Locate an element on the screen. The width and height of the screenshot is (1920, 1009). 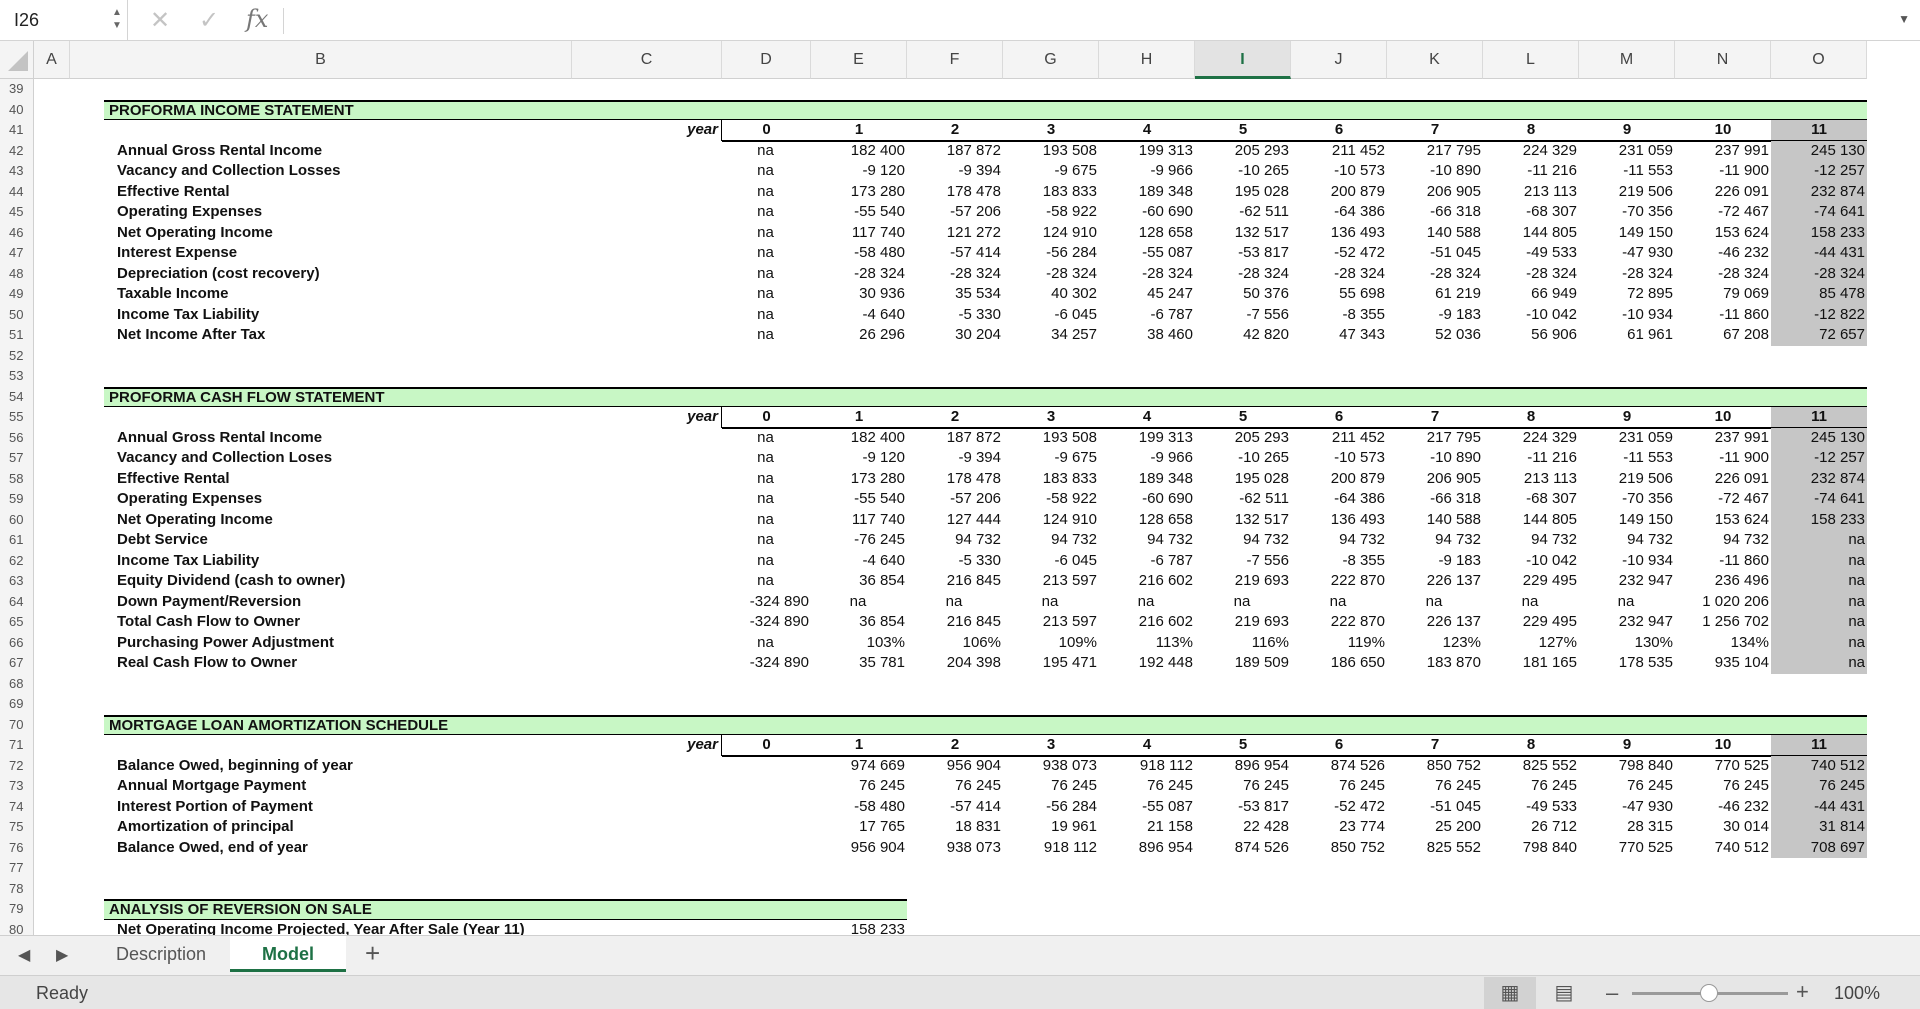
value-cell: -10 265 is located at coordinates (1243, 171).